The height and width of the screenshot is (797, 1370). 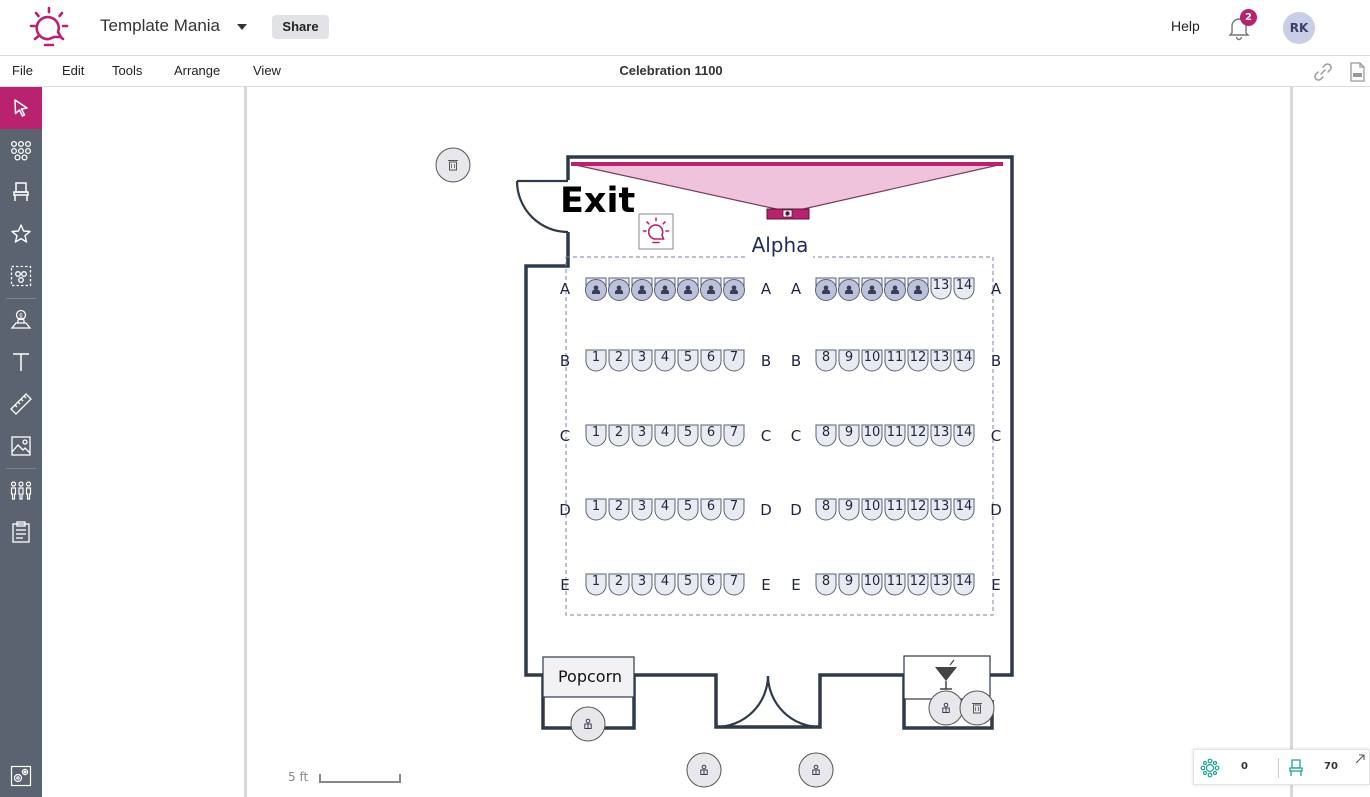 I want to click on seat-number: 3, so click(x=642, y=357).